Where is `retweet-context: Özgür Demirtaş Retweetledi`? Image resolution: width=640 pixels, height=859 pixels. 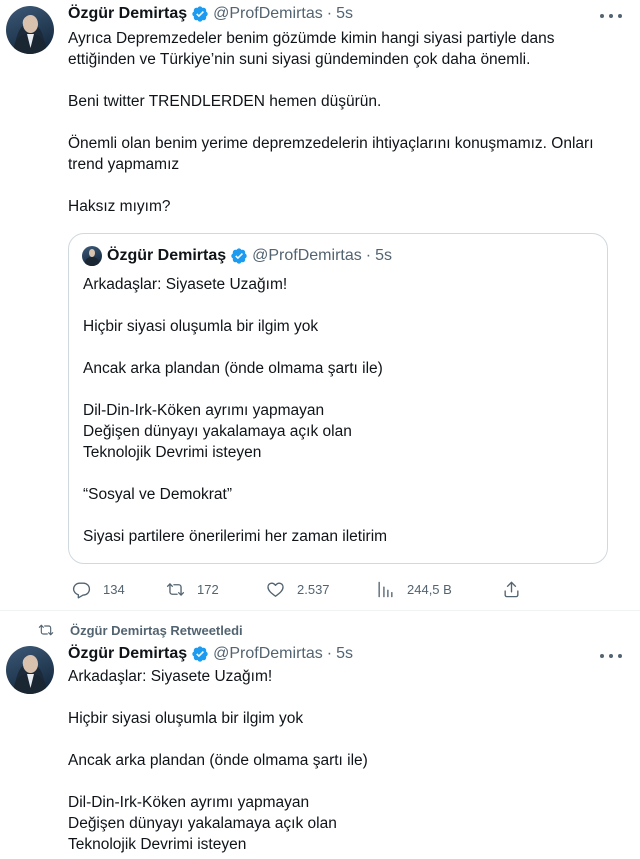
retweet-context: Özgür Demirtaş Retweetledi is located at coordinates (140, 630).